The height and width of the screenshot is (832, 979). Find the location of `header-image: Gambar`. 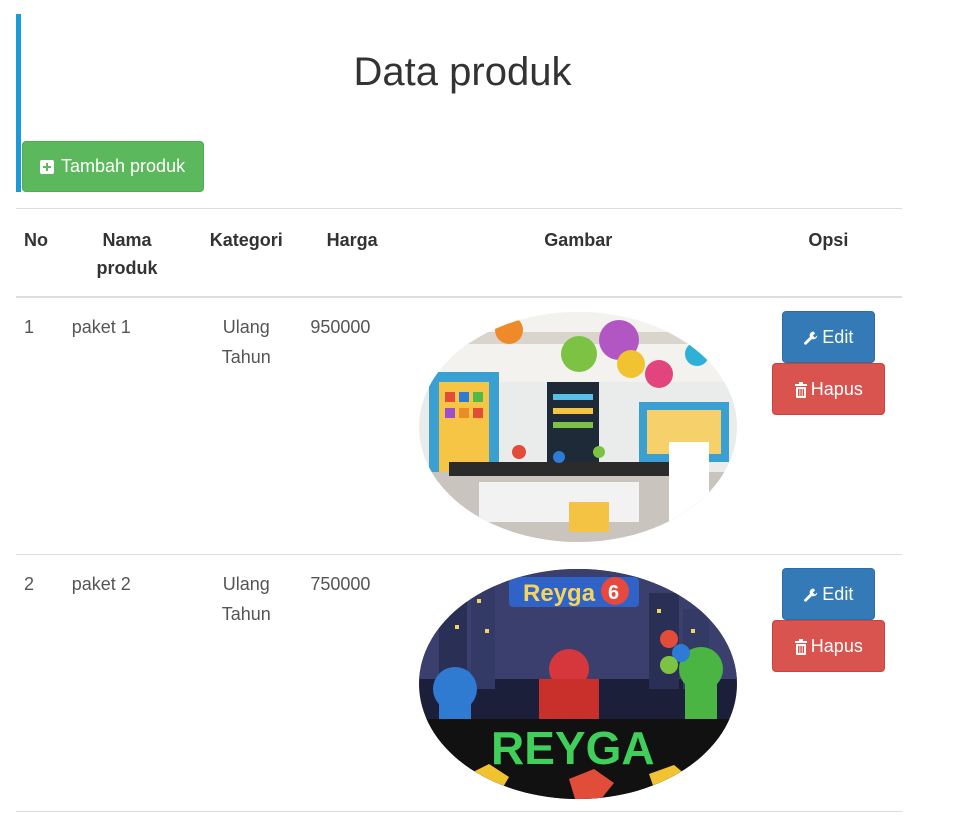

header-image: Gambar is located at coordinates (578, 253).